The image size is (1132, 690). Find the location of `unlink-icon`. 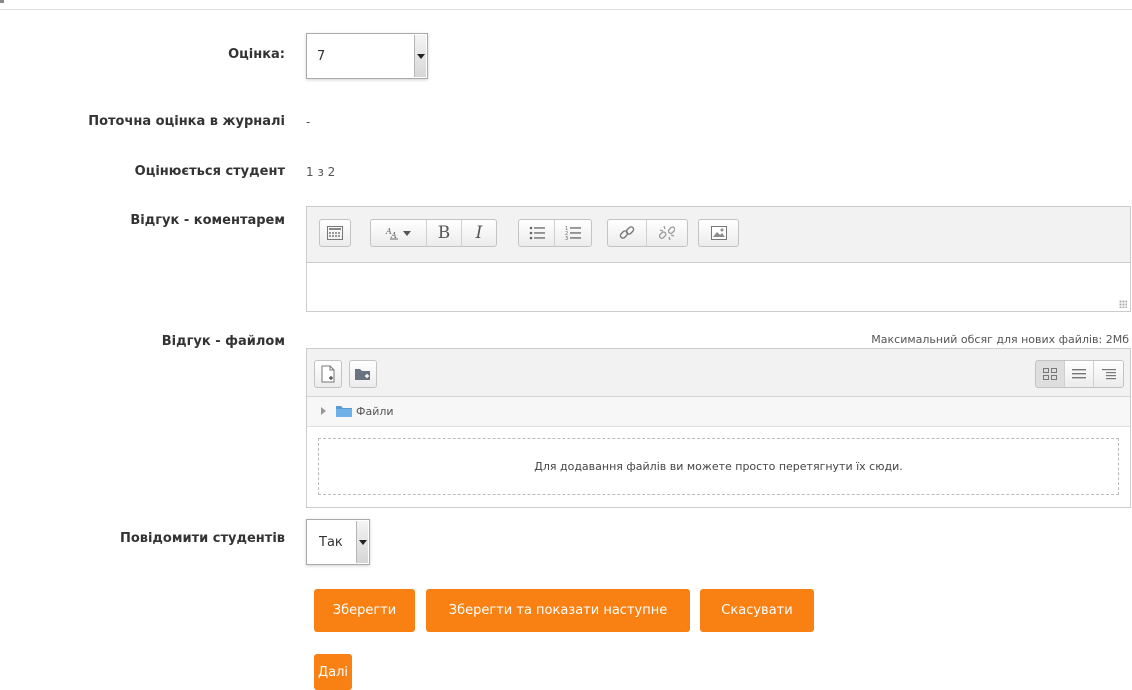

unlink-icon is located at coordinates (667, 233).